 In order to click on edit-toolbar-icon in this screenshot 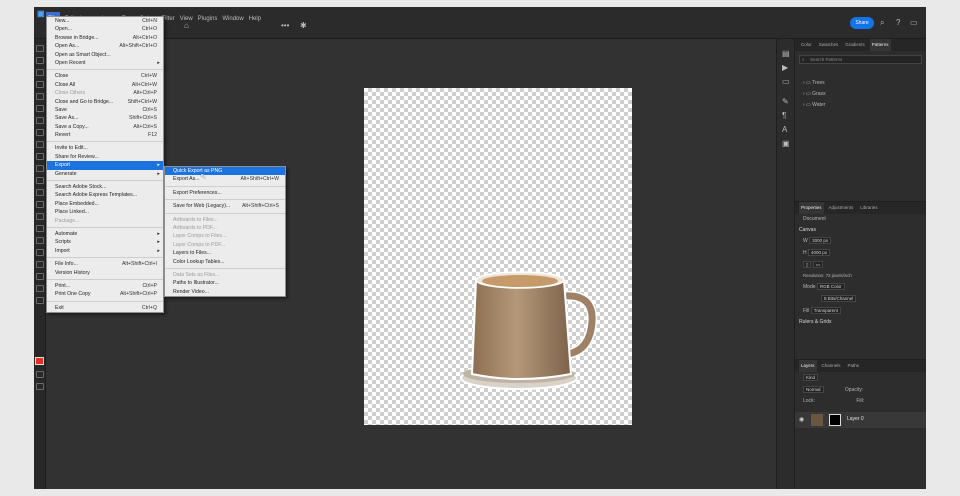, I will do `click(40, 300)`.